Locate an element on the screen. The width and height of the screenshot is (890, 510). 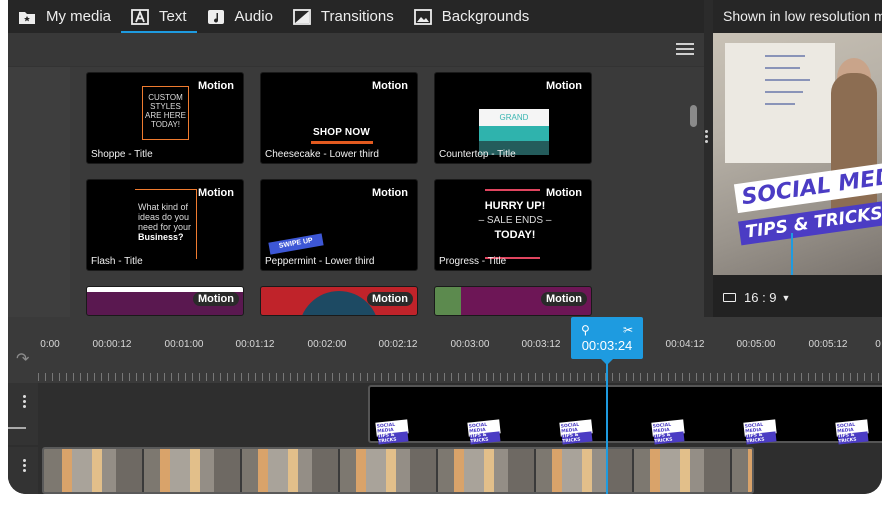
template-art: SWIPE UP is located at coordinates (296, 244).